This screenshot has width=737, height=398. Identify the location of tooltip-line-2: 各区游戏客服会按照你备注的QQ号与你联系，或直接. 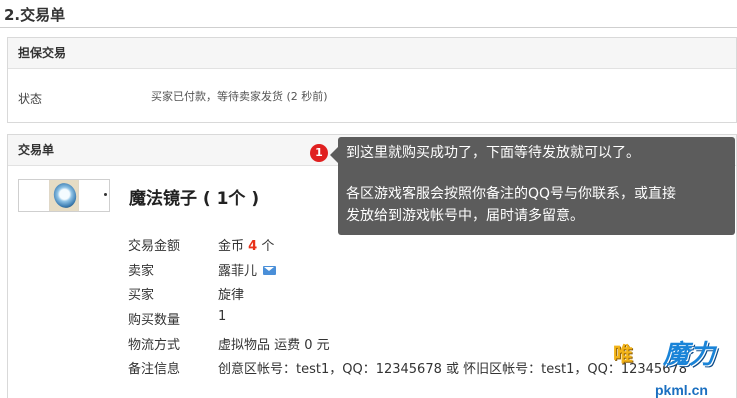
(511, 194).